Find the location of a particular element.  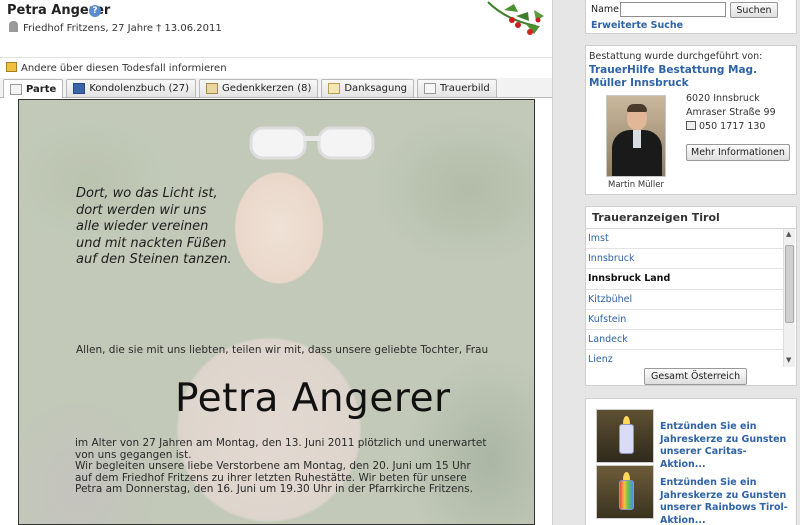

scroll-up-icon: ▲ is located at coordinates (788, 234).